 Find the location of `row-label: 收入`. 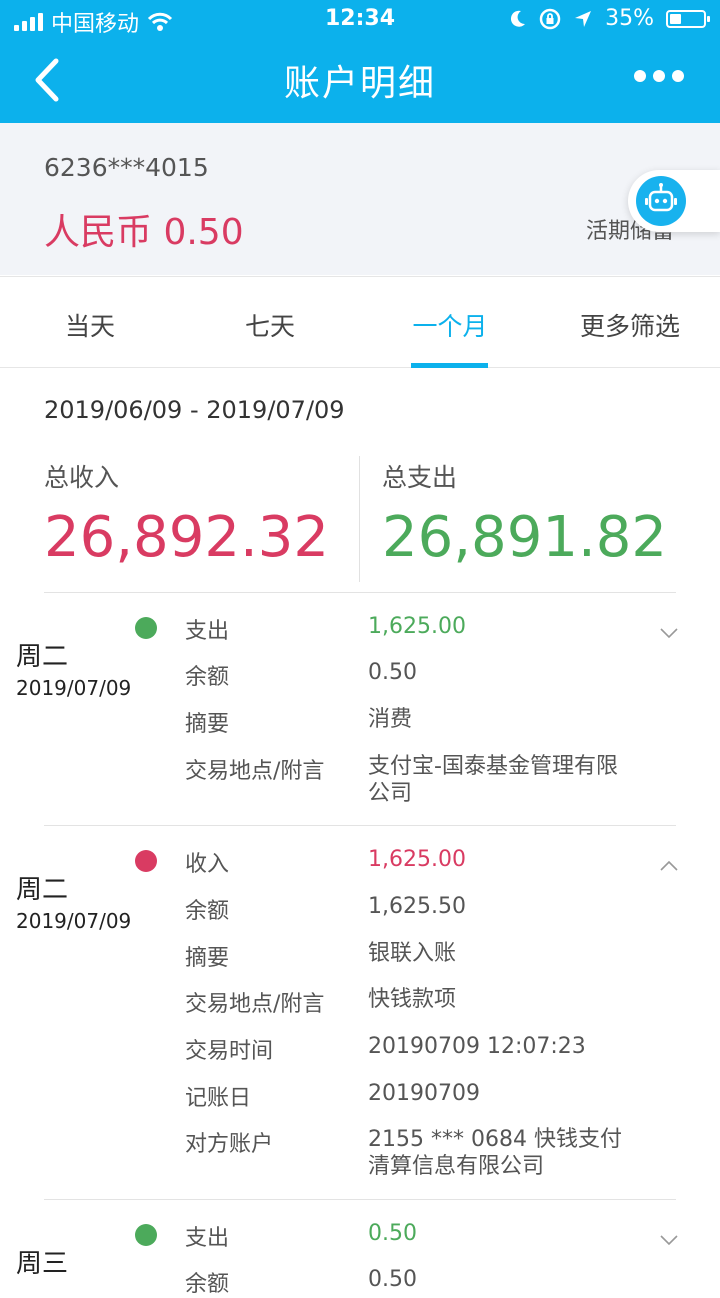

row-label: 收入 is located at coordinates (207, 864).